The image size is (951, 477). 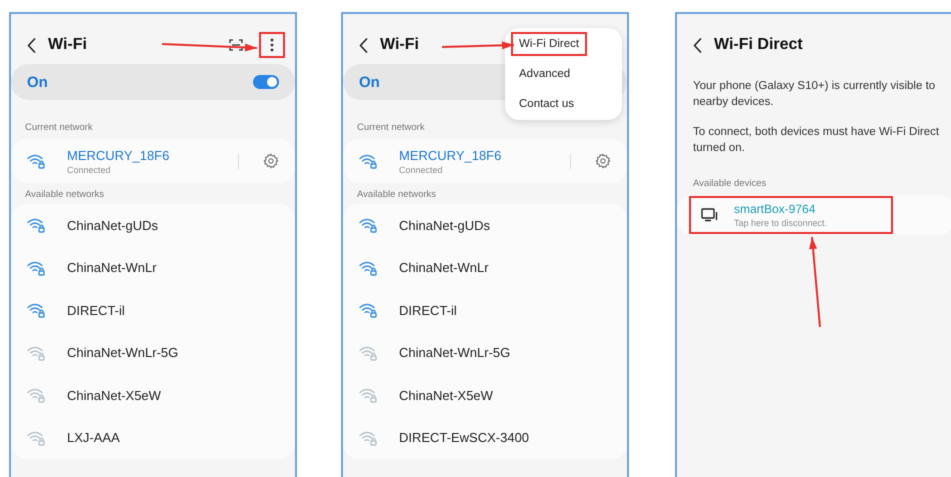 I want to click on network-item: DIRECT-EwSCX-3400, so click(x=485, y=437).